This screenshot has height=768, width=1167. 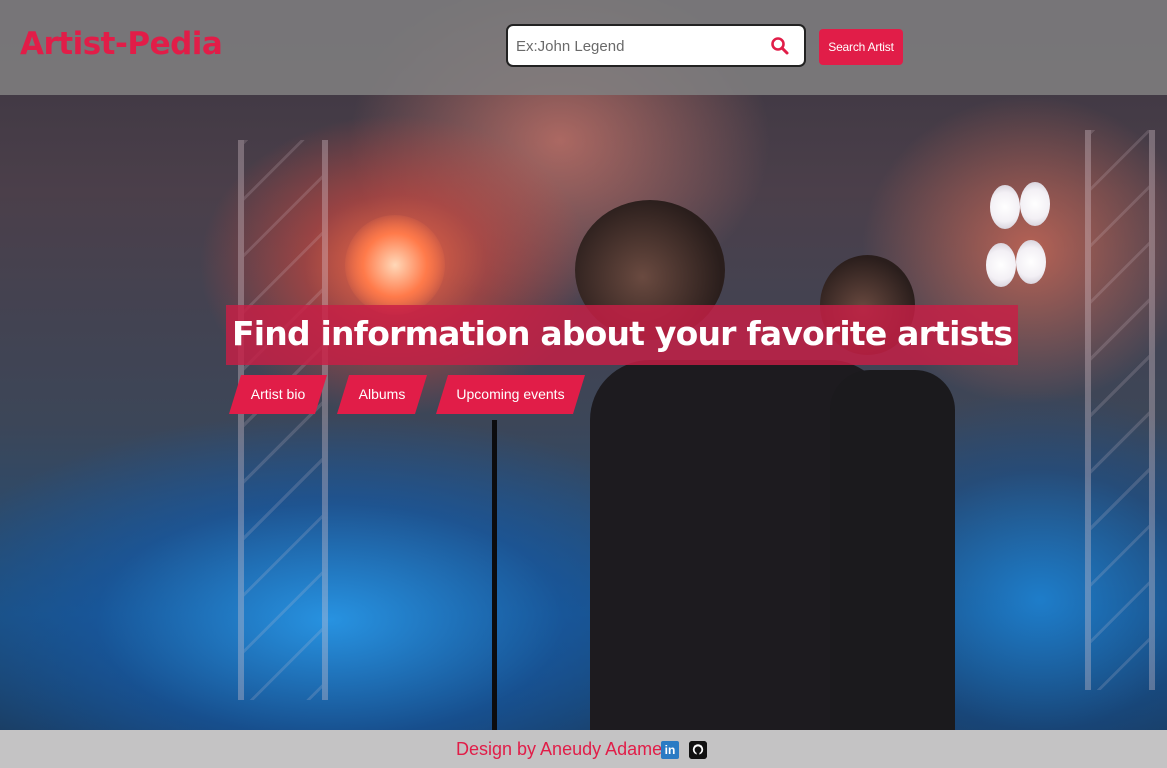 I want to click on search-icon, so click(x=780, y=46).